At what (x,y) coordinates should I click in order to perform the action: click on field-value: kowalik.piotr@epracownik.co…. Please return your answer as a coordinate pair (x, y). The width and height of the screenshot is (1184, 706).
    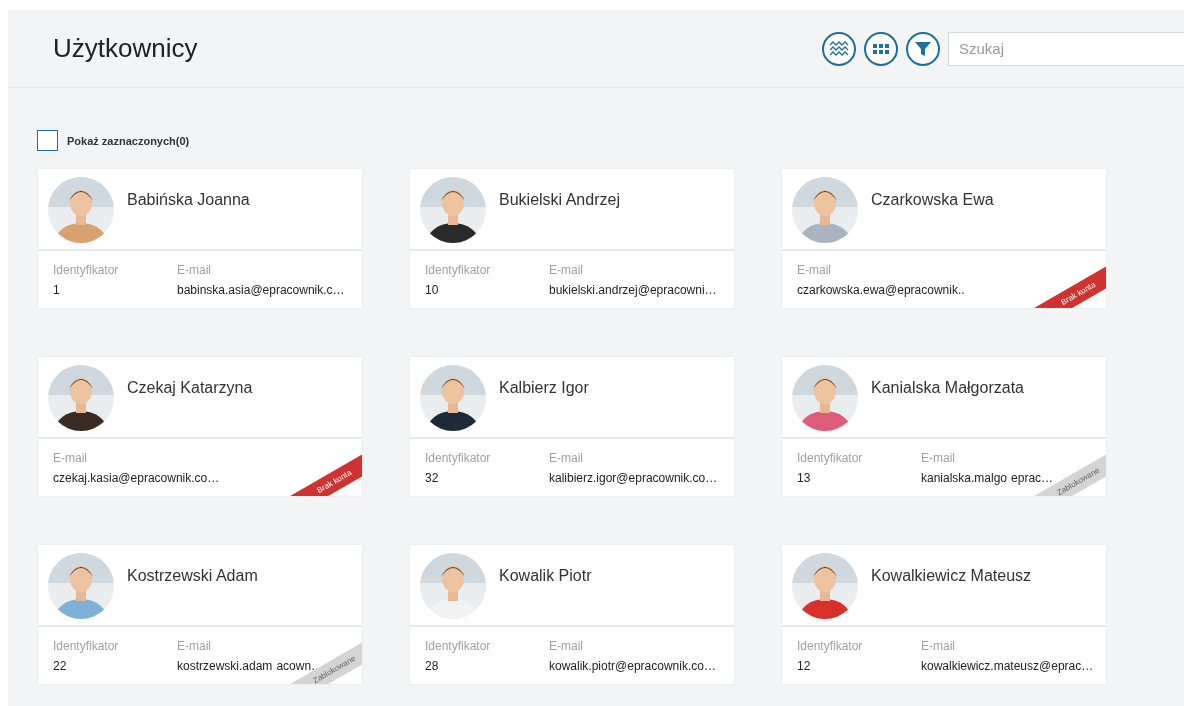
    Looking at the image, I should click on (632, 666).